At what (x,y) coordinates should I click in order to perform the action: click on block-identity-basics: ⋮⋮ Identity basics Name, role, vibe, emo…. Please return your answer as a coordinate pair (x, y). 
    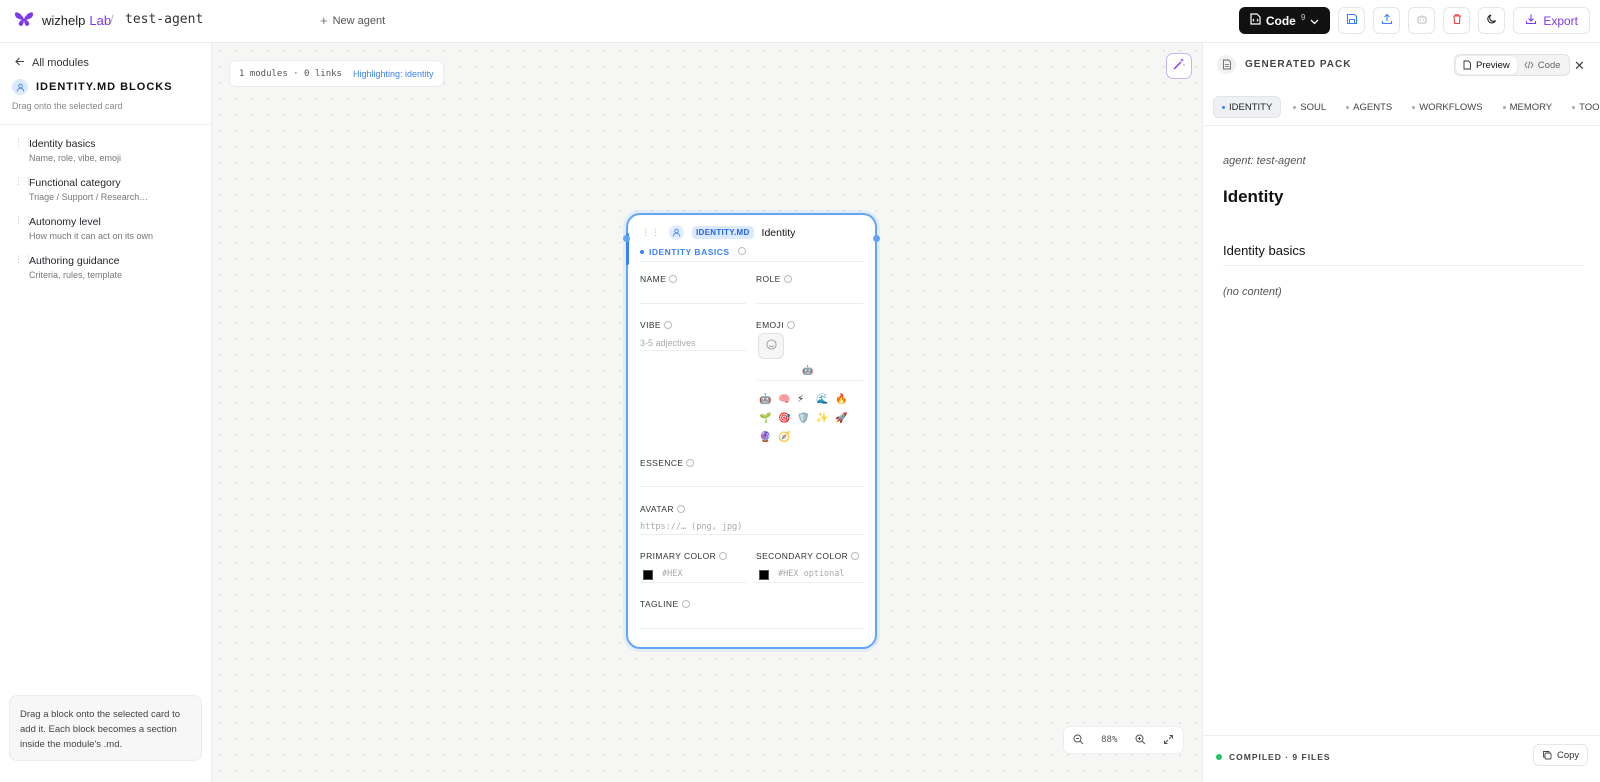
    Looking at the image, I should click on (109, 151).